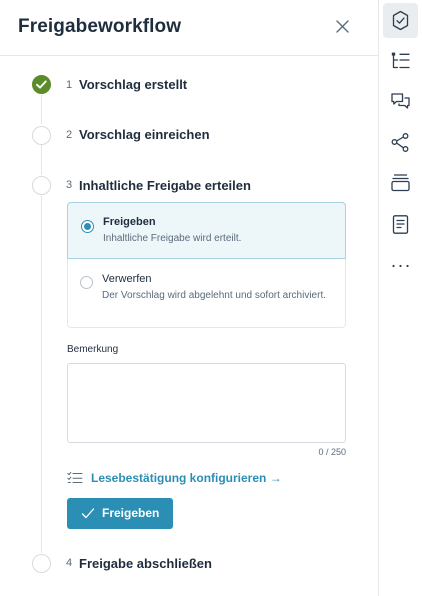  I want to click on remark-textarea, so click(206, 403).